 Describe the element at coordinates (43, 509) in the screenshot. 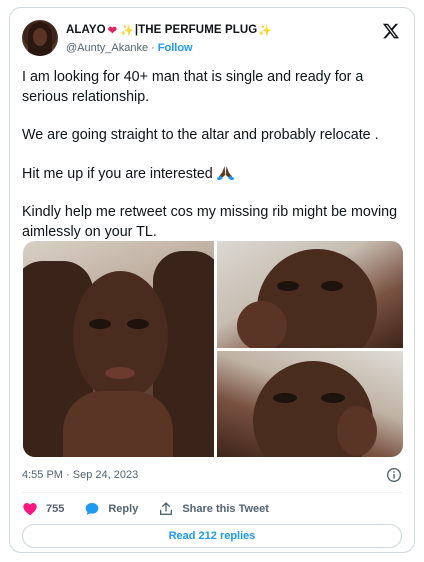

I see `like-button: 755` at that location.